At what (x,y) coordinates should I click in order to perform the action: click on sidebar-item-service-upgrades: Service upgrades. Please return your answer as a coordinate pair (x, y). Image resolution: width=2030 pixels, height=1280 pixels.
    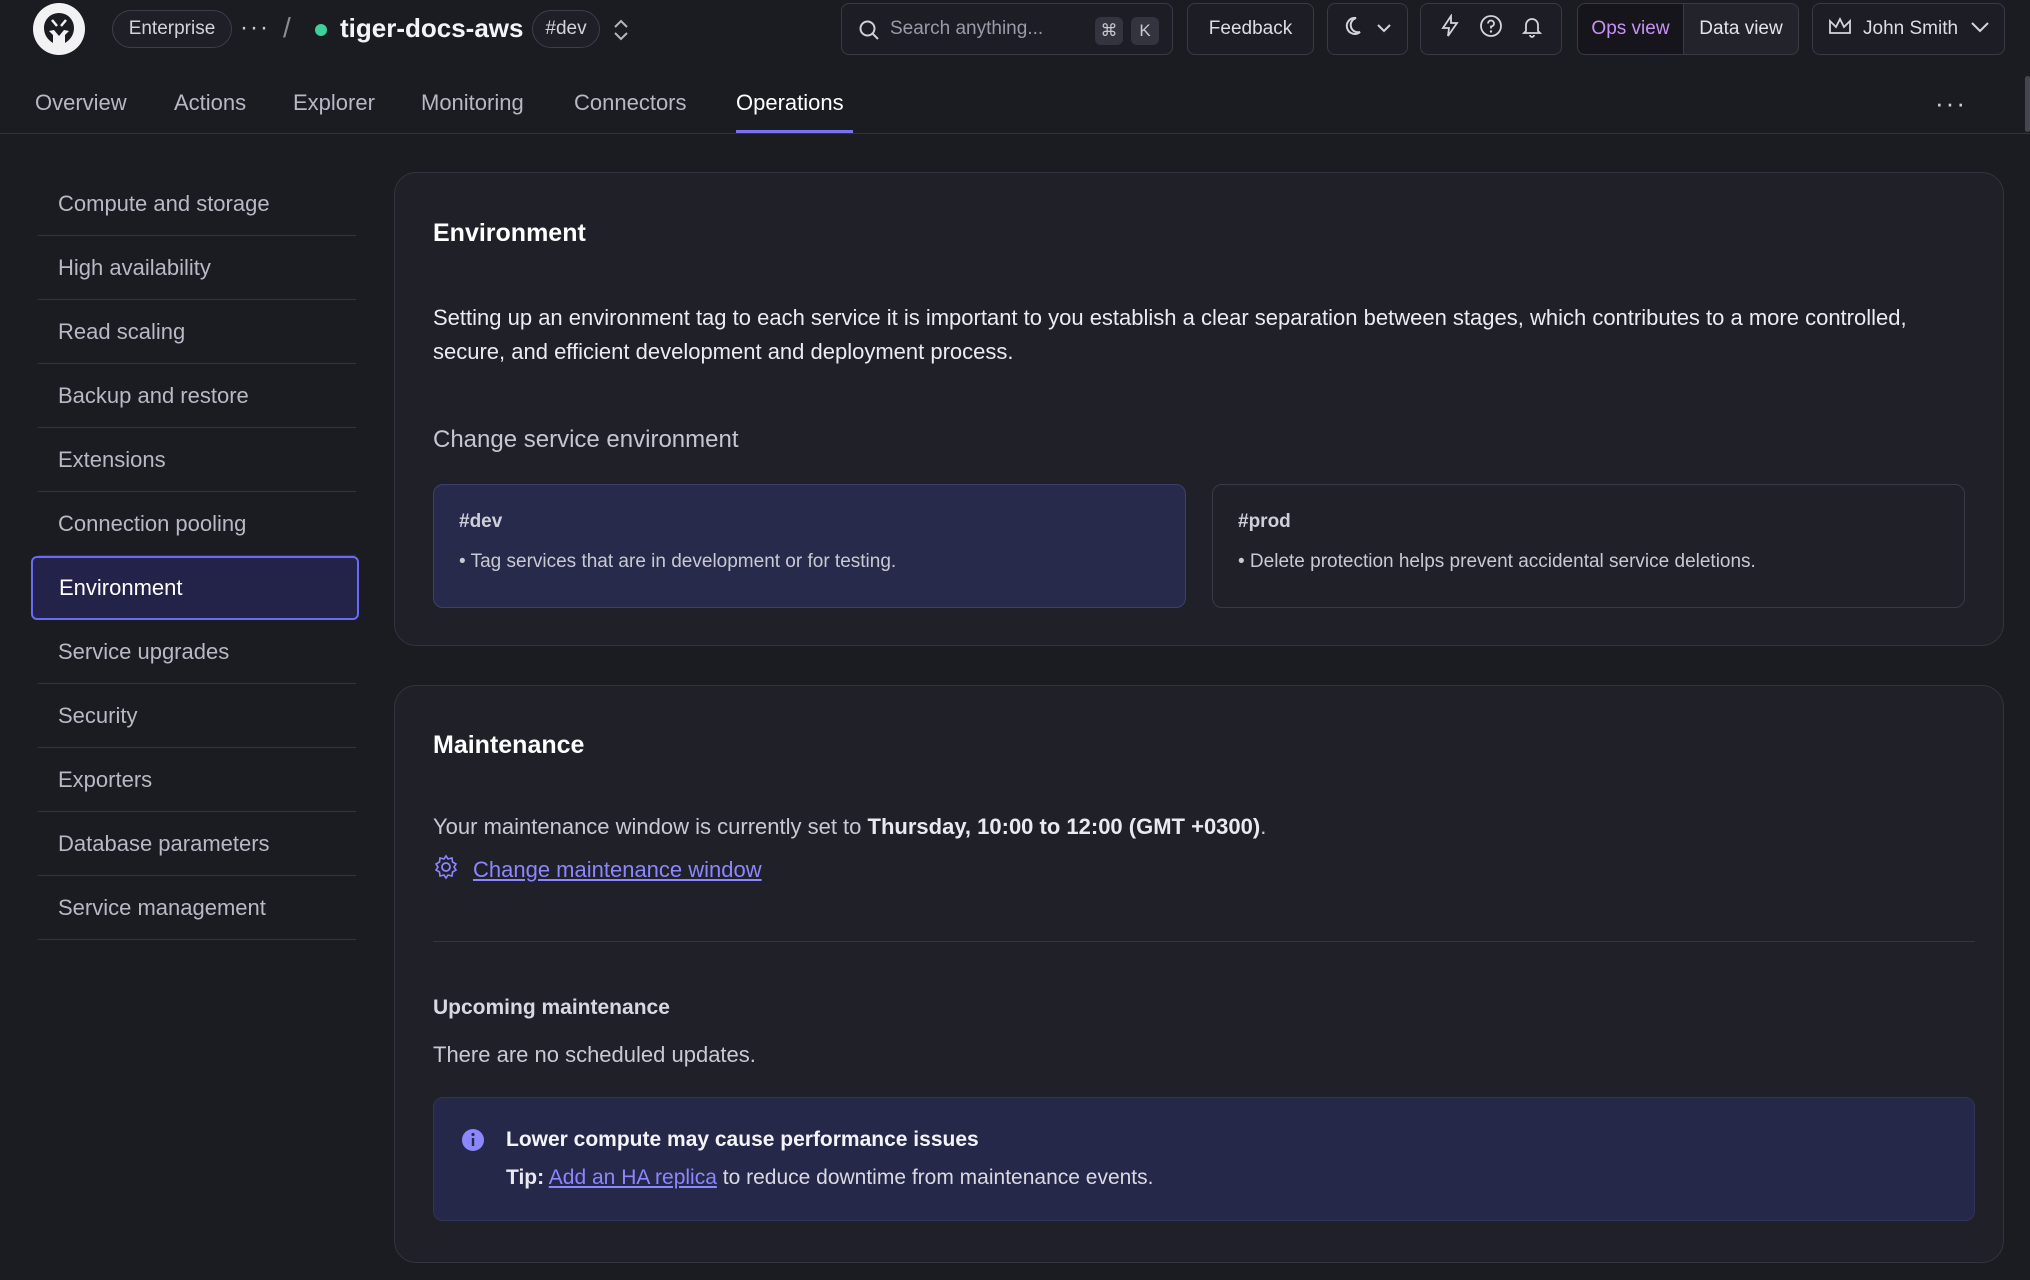
    Looking at the image, I should click on (197, 652).